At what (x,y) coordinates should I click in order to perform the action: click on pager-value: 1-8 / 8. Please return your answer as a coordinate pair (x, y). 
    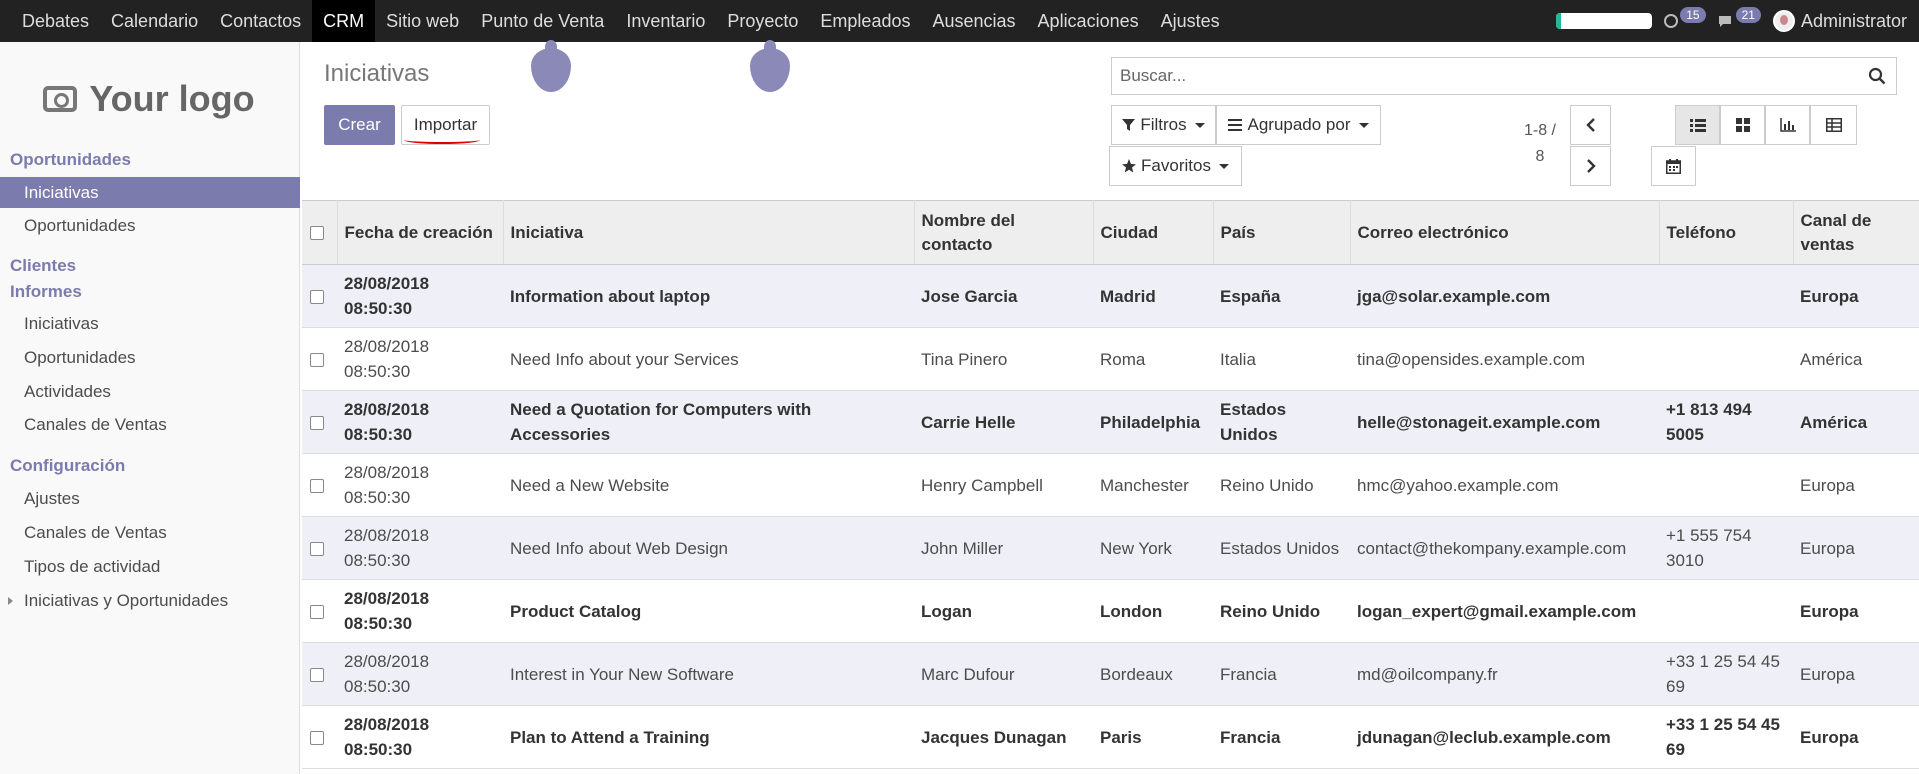
    Looking at the image, I should click on (1540, 144).